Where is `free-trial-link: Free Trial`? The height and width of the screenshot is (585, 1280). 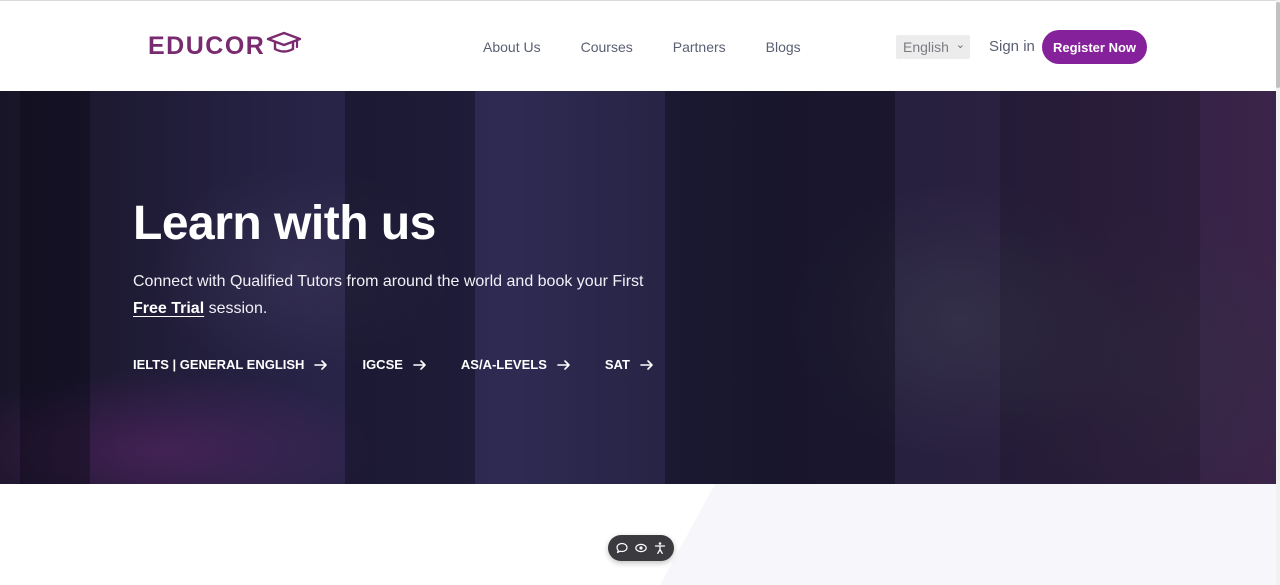 free-trial-link: Free Trial is located at coordinates (168, 308).